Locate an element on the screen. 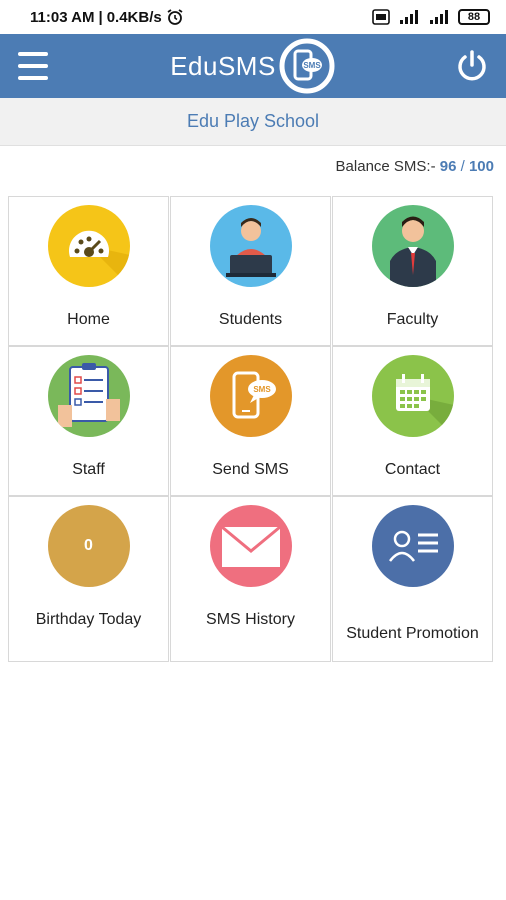 This screenshot has height=900, width=506. tile-label: Students is located at coordinates (250, 319).